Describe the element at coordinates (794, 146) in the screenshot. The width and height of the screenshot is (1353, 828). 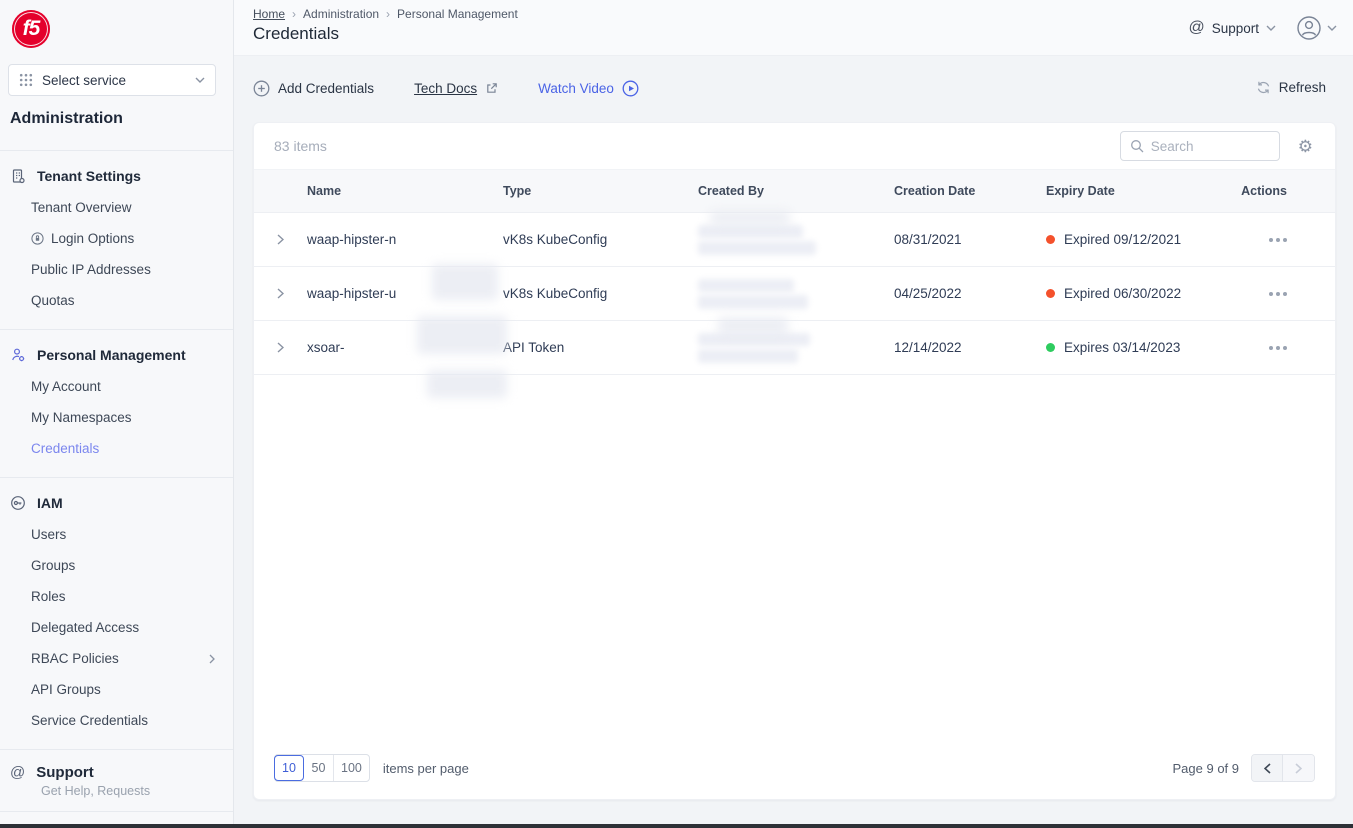
I see `panel-toolbar: 83 items ⚙` at that location.